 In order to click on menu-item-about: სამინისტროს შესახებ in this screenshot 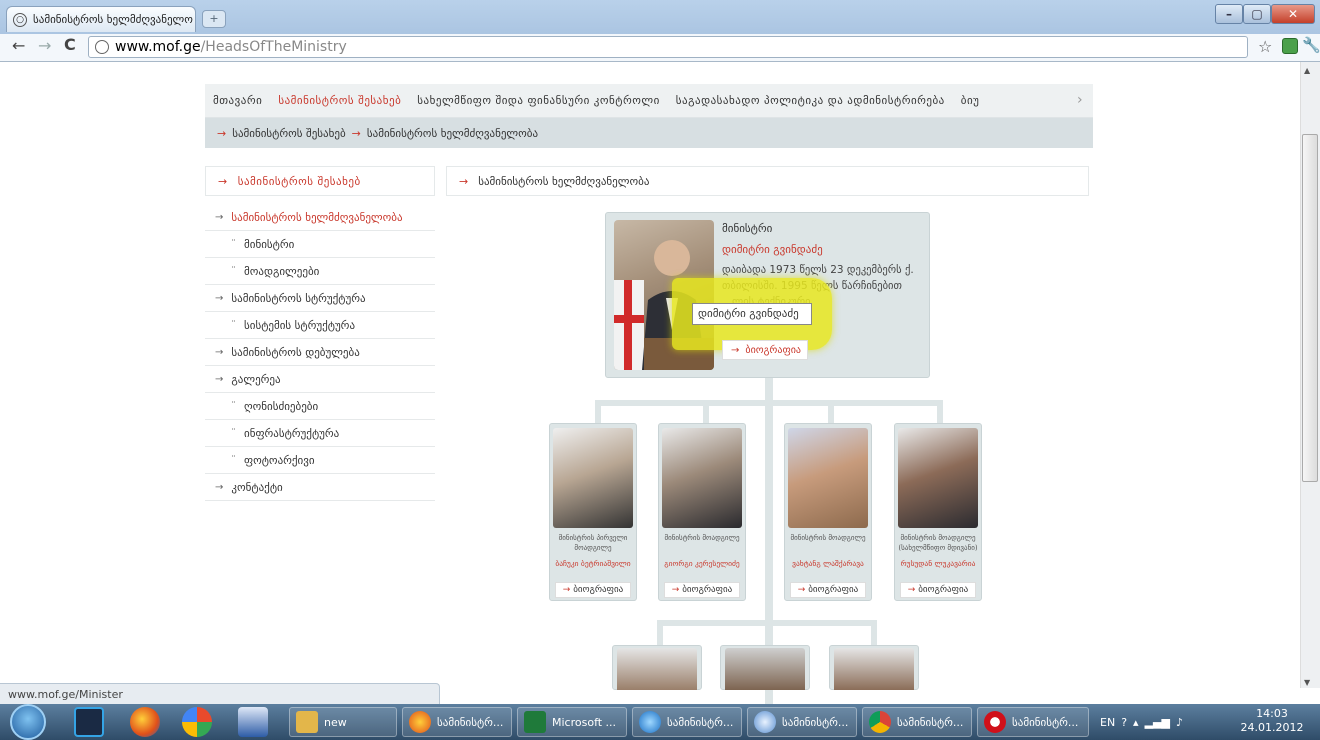, I will do `click(339, 100)`.